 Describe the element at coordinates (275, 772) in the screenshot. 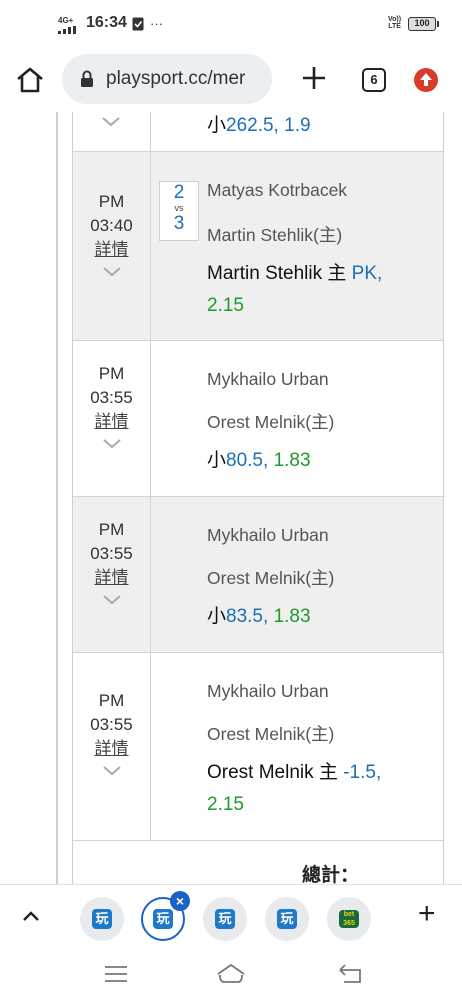

I see `bet-pick: Orest Melnik 主` at that location.